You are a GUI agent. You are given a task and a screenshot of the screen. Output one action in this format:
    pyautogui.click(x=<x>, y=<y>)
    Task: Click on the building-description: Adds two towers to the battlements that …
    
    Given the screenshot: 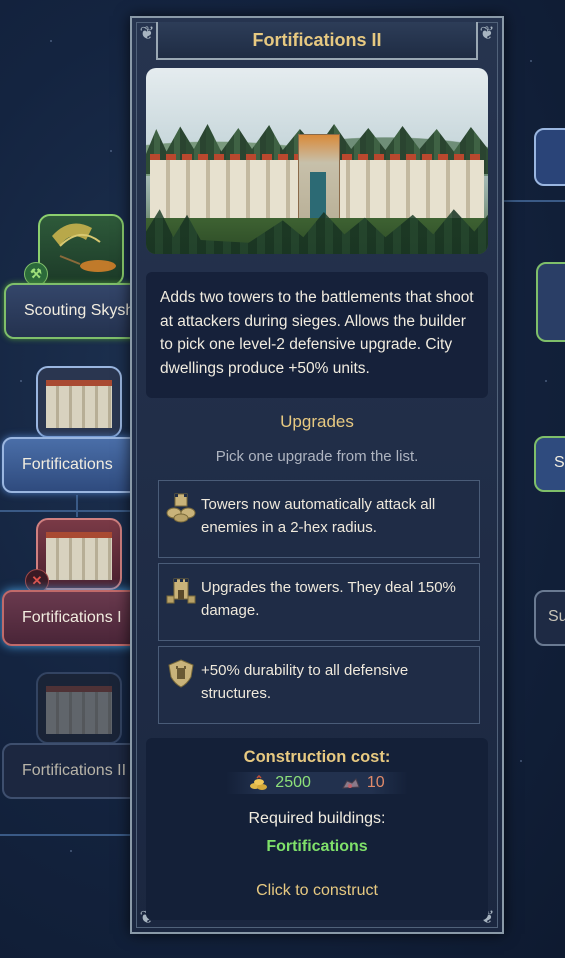 What is the action you would take?
    pyautogui.click(x=317, y=335)
    